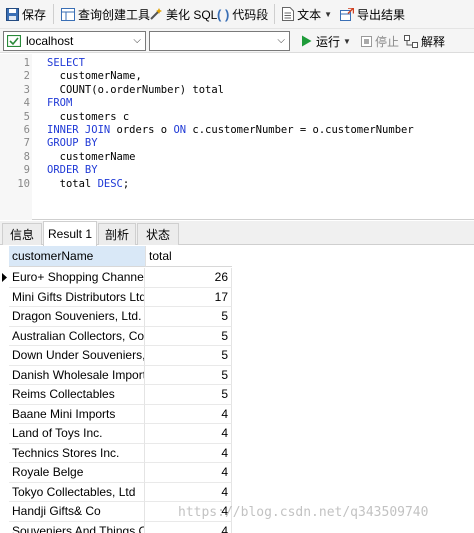  Describe the element at coordinates (306, 41) in the screenshot. I see `play-icon` at that location.